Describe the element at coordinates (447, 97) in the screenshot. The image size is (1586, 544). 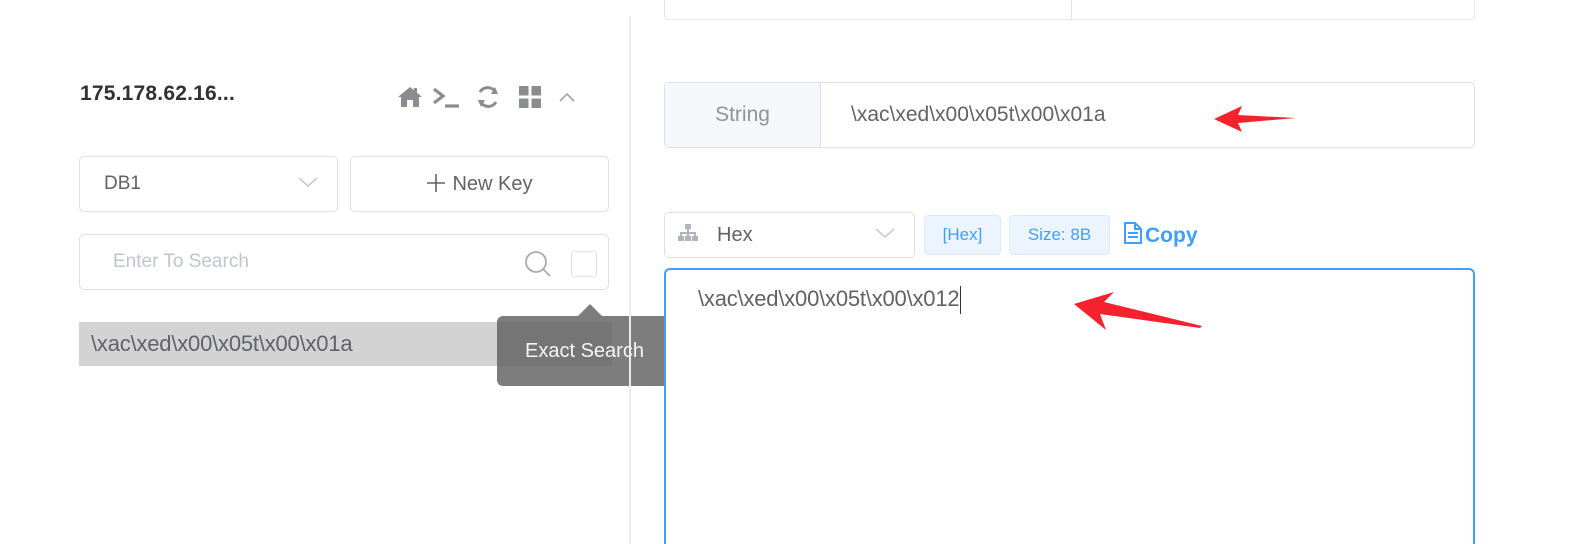
I see `terminal-icon` at that location.